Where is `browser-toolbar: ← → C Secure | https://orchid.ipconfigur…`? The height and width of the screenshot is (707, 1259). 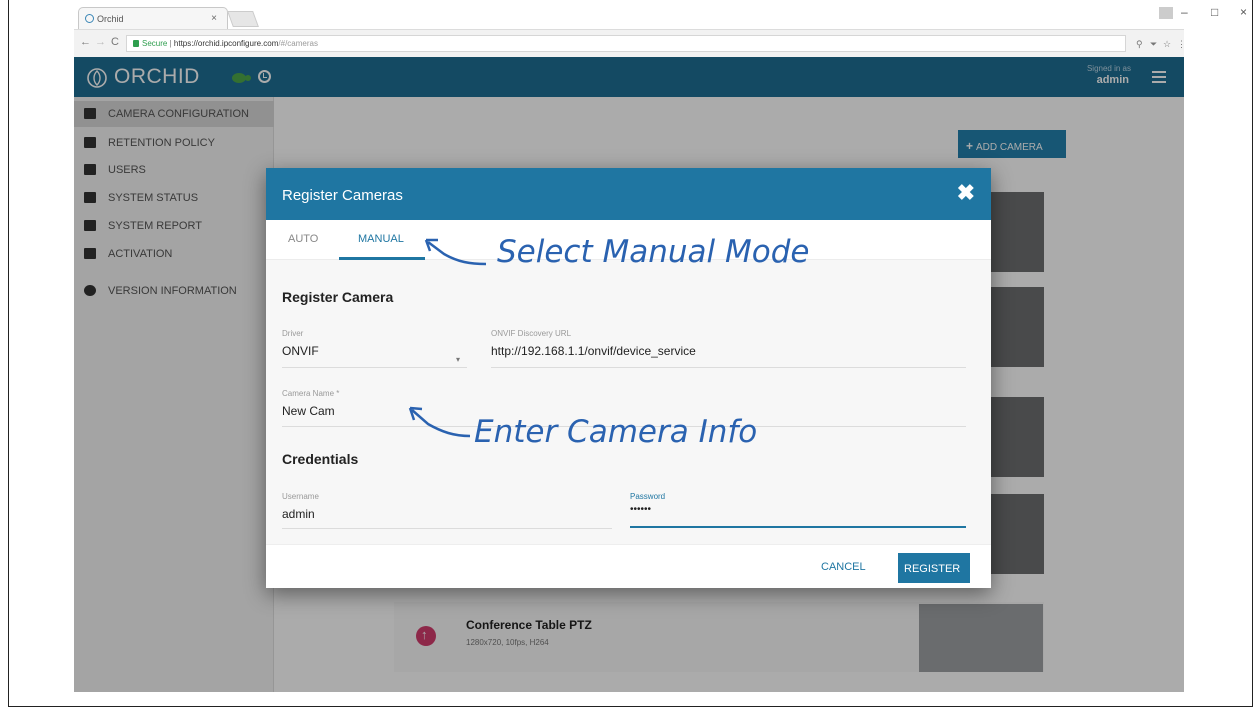
browser-toolbar: ← → C Secure | https://orchid.ipconfigur… is located at coordinates (630, 43).